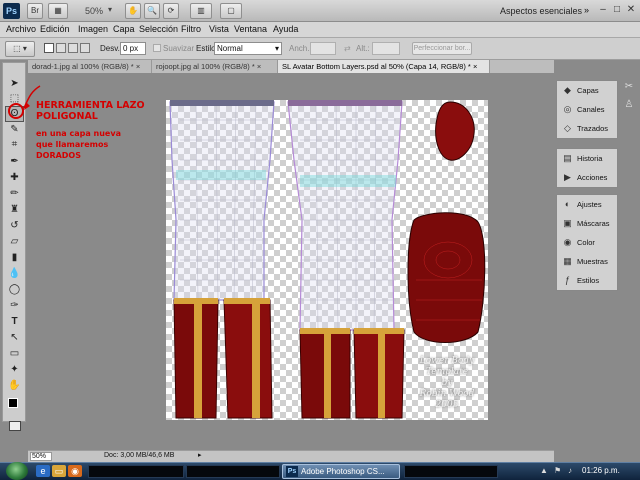  I want to click on explorer-folder-icon: ▭, so click(59, 471).